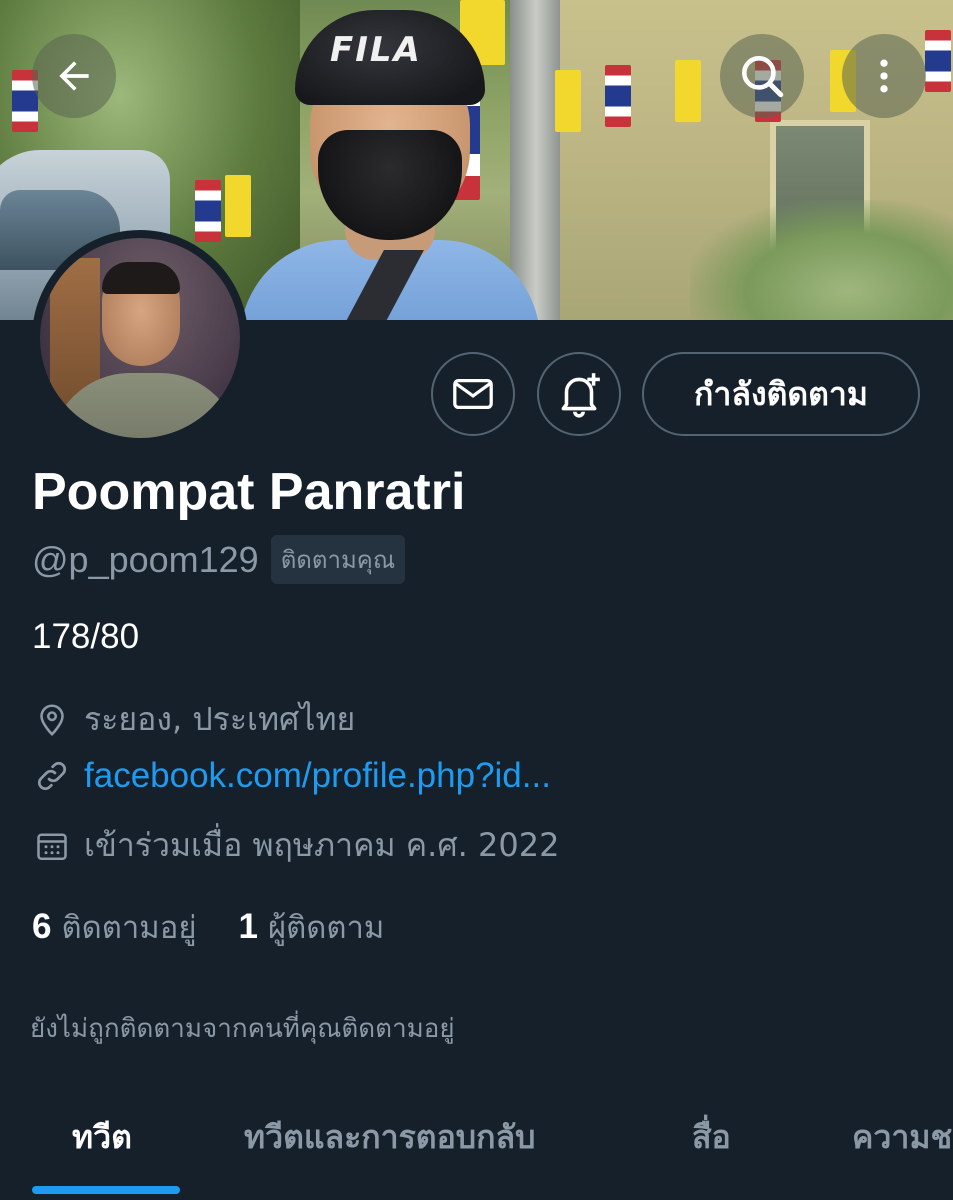  What do you see at coordinates (389, 1137) in the screenshot?
I see `tab-tweets-replies: ทวีตและการตอบกลับ` at bounding box center [389, 1137].